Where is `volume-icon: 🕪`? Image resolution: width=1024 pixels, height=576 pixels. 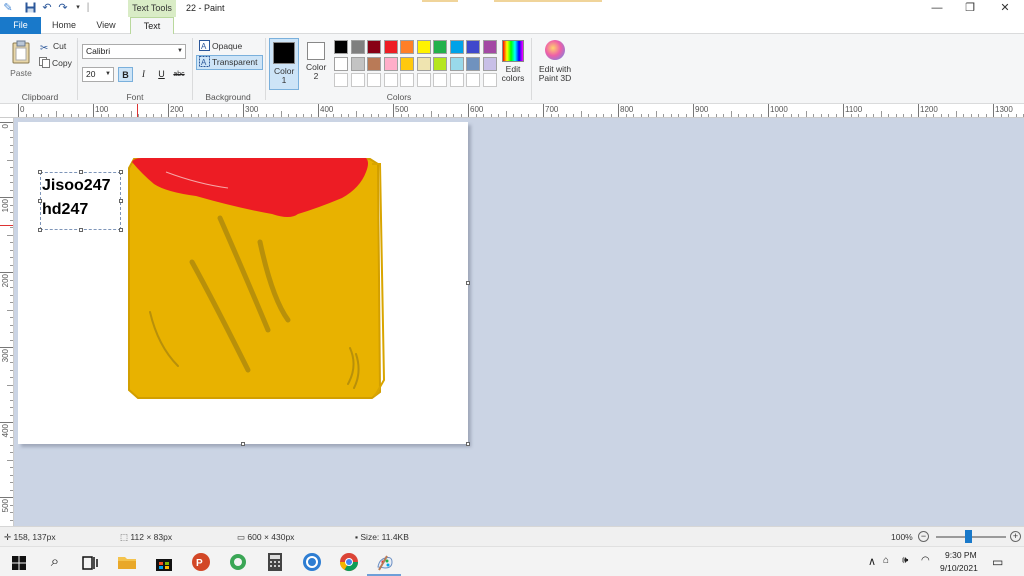 volume-icon: 🕪 is located at coordinates (905, 560).